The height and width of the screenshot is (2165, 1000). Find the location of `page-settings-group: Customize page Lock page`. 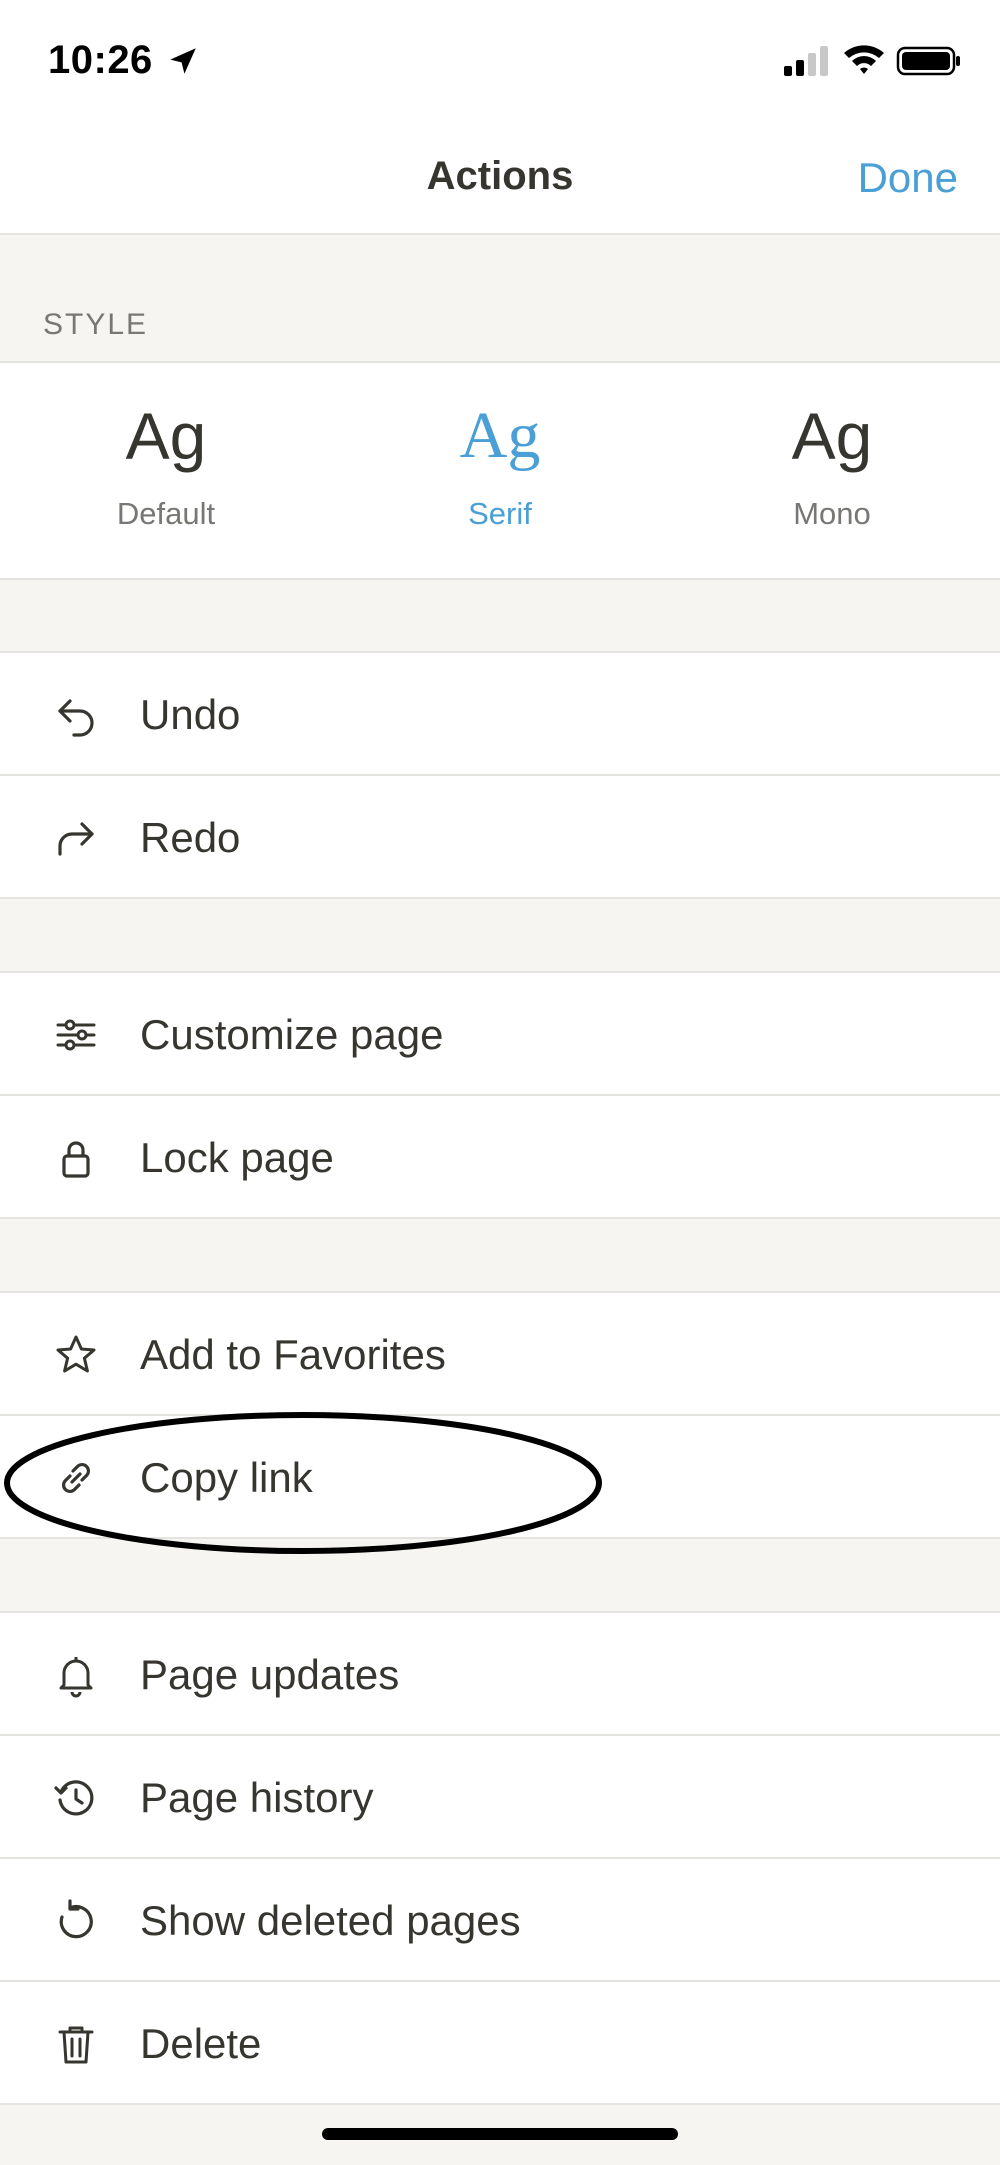

page-settings-group: Customize page Lock page is located at coordinates (500, 1095).